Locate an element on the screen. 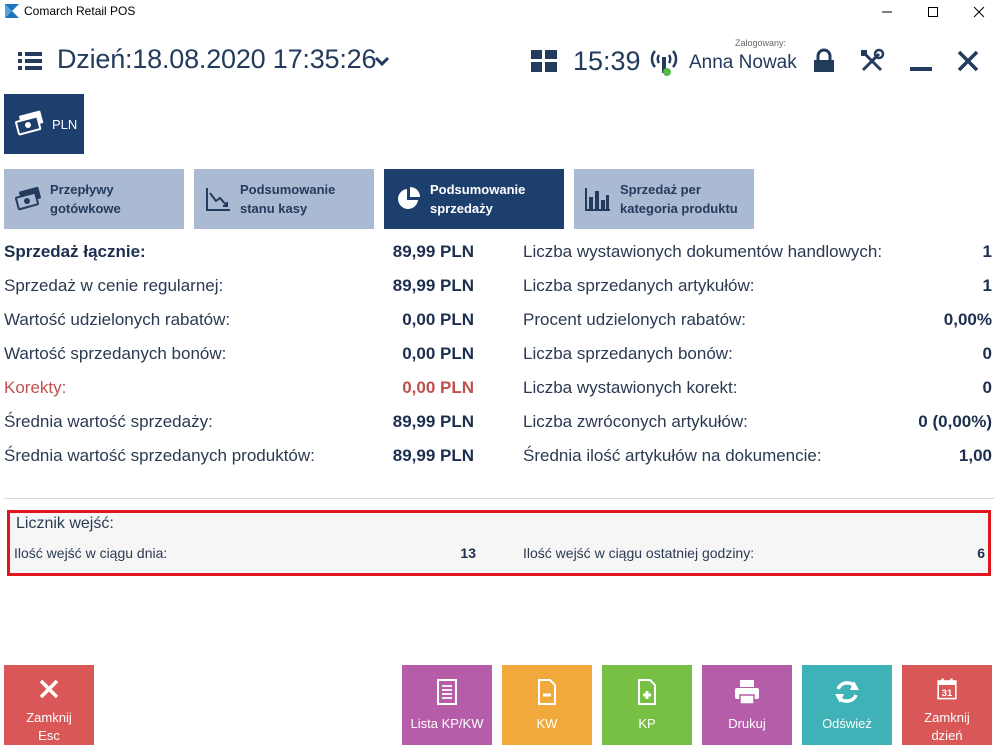 This screenshot has height=748, width=1002. stat-vouchers-count: Liczba sprzedanych bonów: 0 is located at coordinates (757, 359).